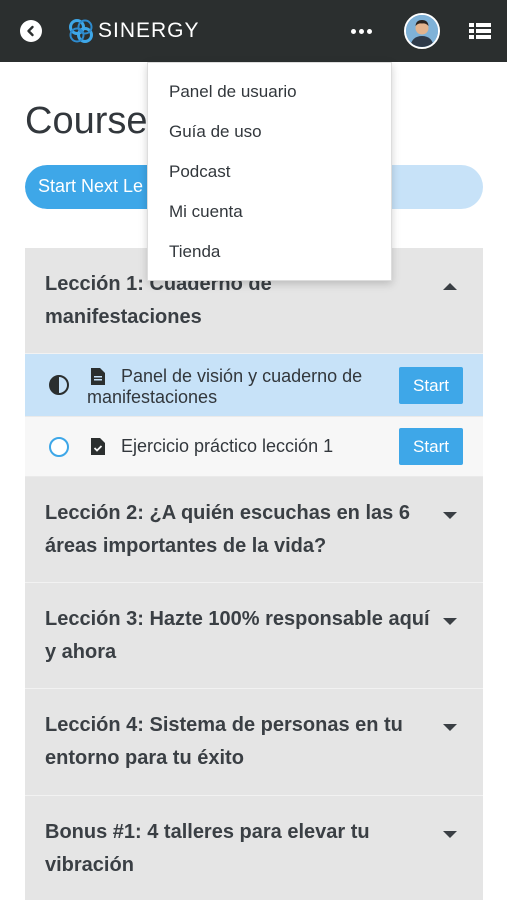  I want to click on not-started-status-icon, so click(59, 447).